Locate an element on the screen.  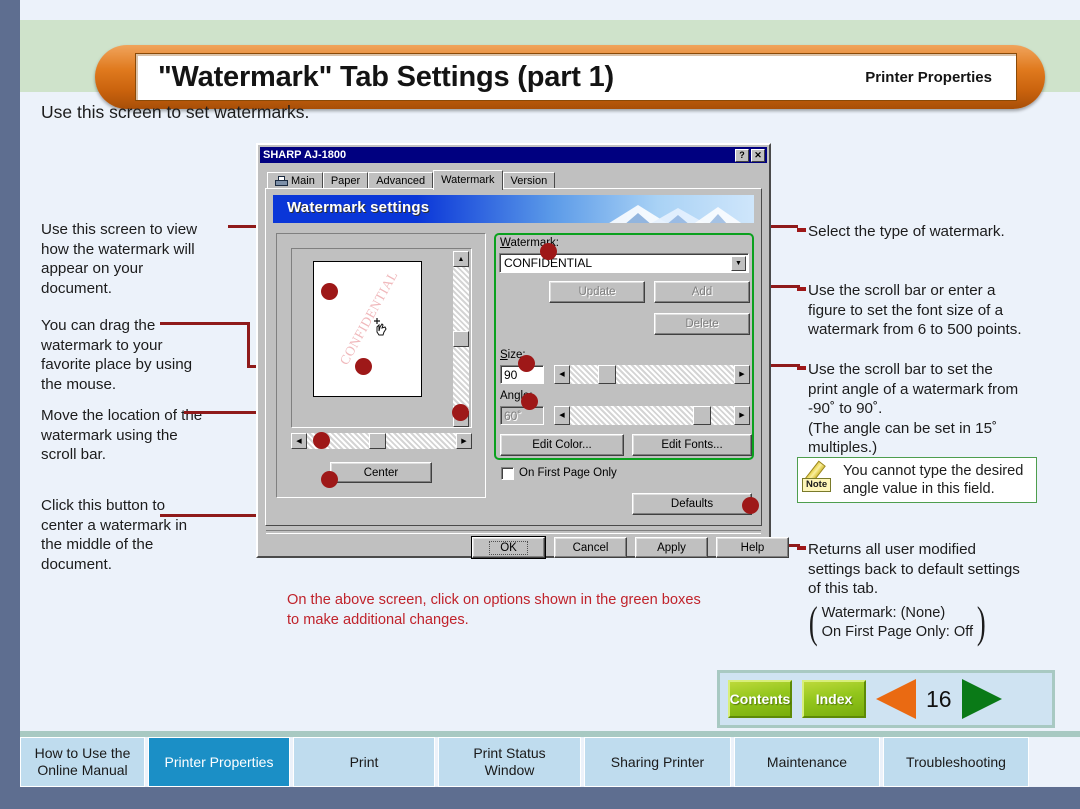
cancel-button: Cancel is located at coordinates (590, 547).